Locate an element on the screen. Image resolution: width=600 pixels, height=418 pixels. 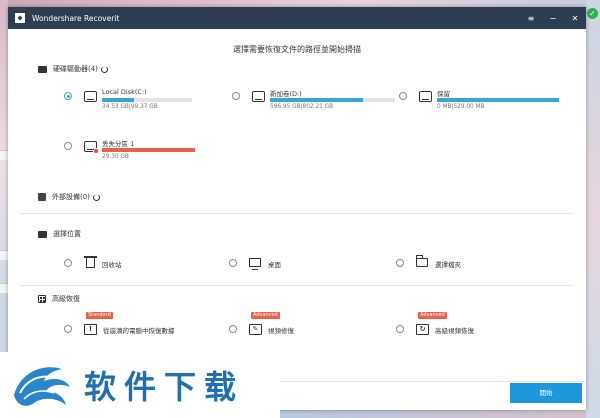
location-label: 選擇檔夾 is located at coordinates (448, 265).